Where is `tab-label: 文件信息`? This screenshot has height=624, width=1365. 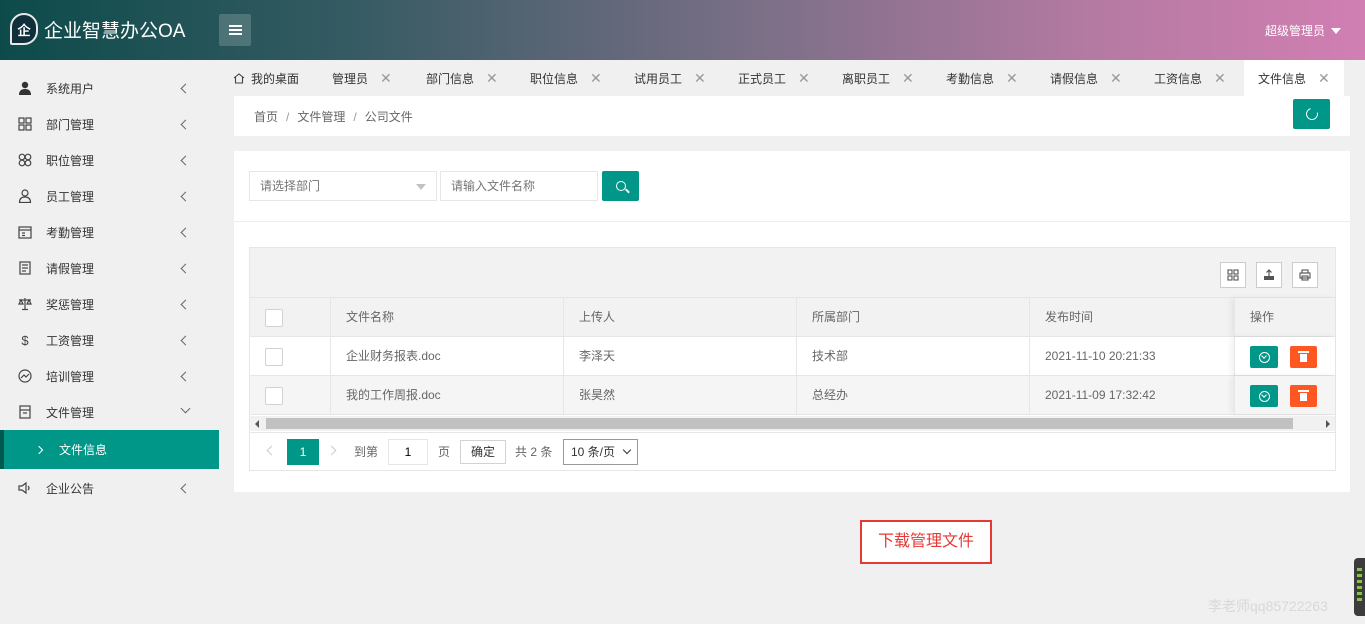
tab-label: 文件信息 is located at coordinates (1282, 78).